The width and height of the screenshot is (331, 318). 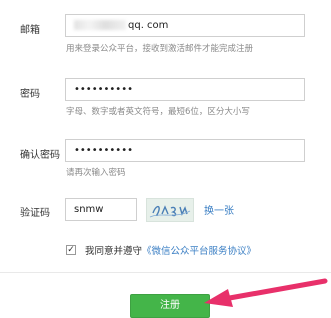 What do you see at coordinates (35, 213) in the screenshot?
I see `captcha-label: 验证码` at bounding box center [35, 213].